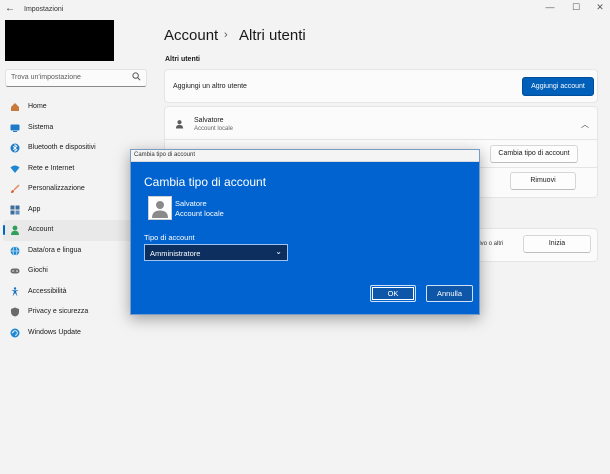  What do you see at coordinates (54, 332) in the screenshot?
I see `sidebar-item-label: Windows Update` at bounding box center [54, 332].